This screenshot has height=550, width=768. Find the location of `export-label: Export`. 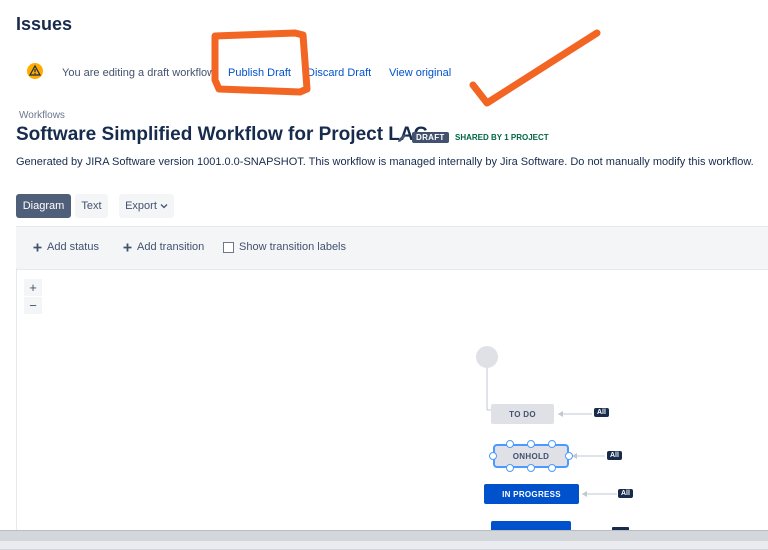

export-label: Export is located at coordinates (141, 206).